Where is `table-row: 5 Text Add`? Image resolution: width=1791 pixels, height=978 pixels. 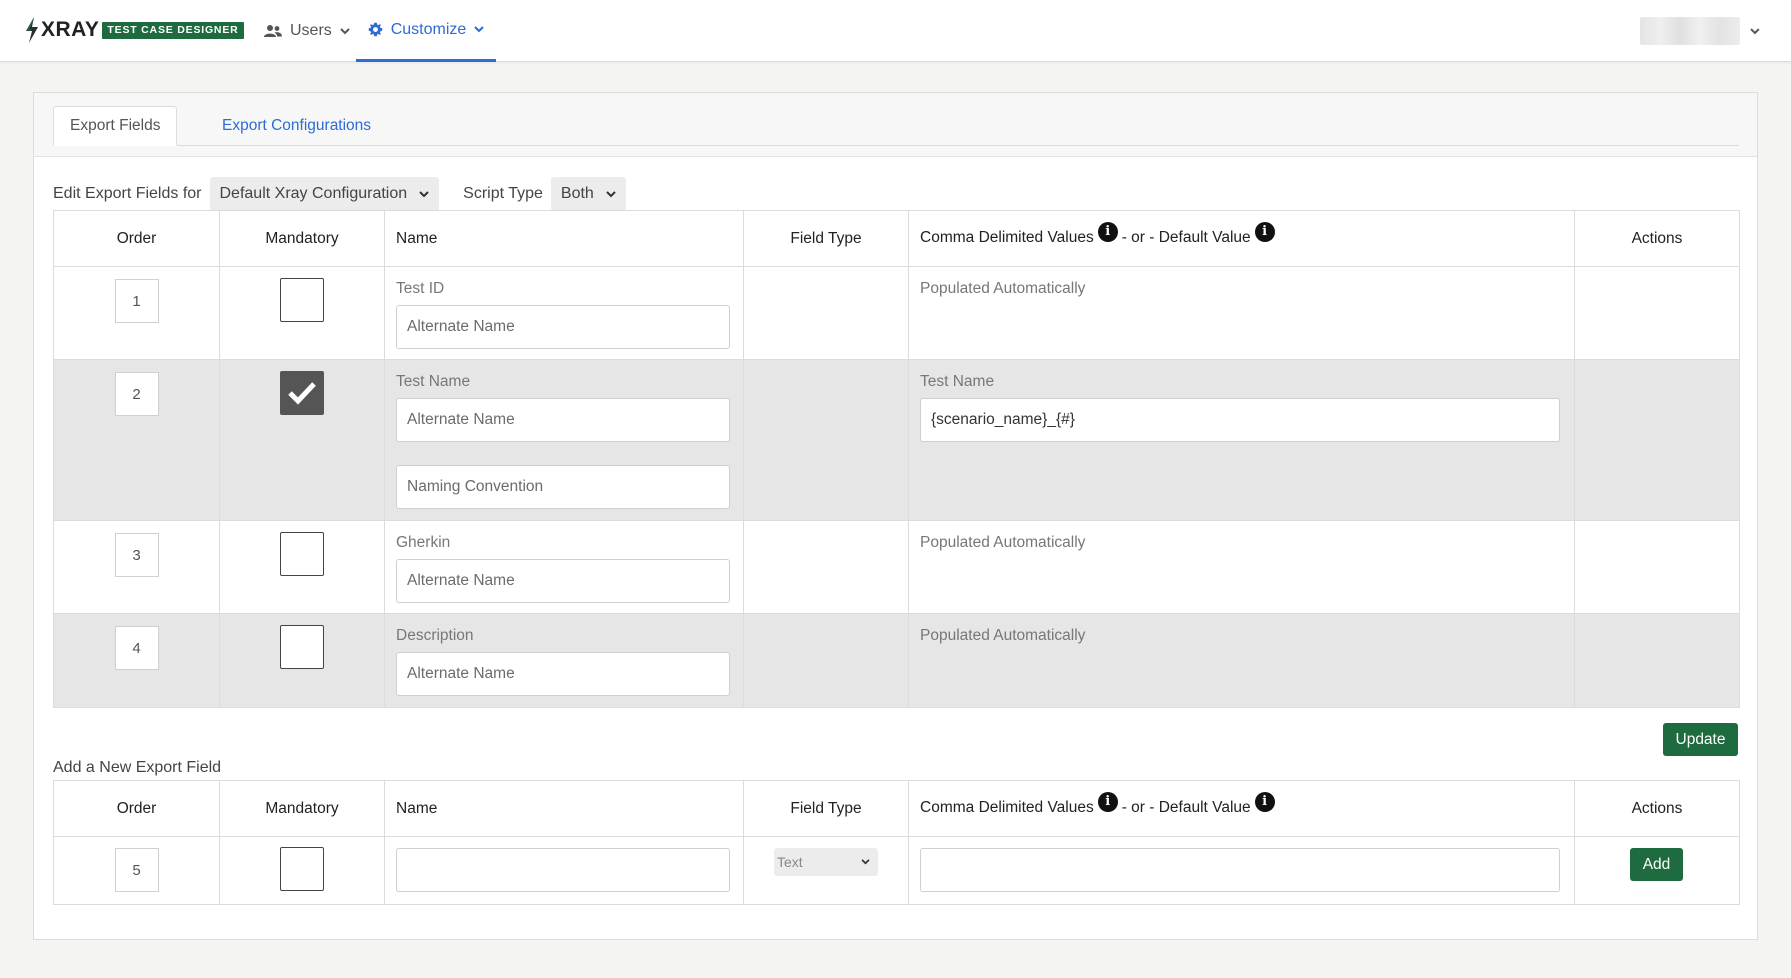
table-row: 5 Text Add is located at coordinates (896, 870).